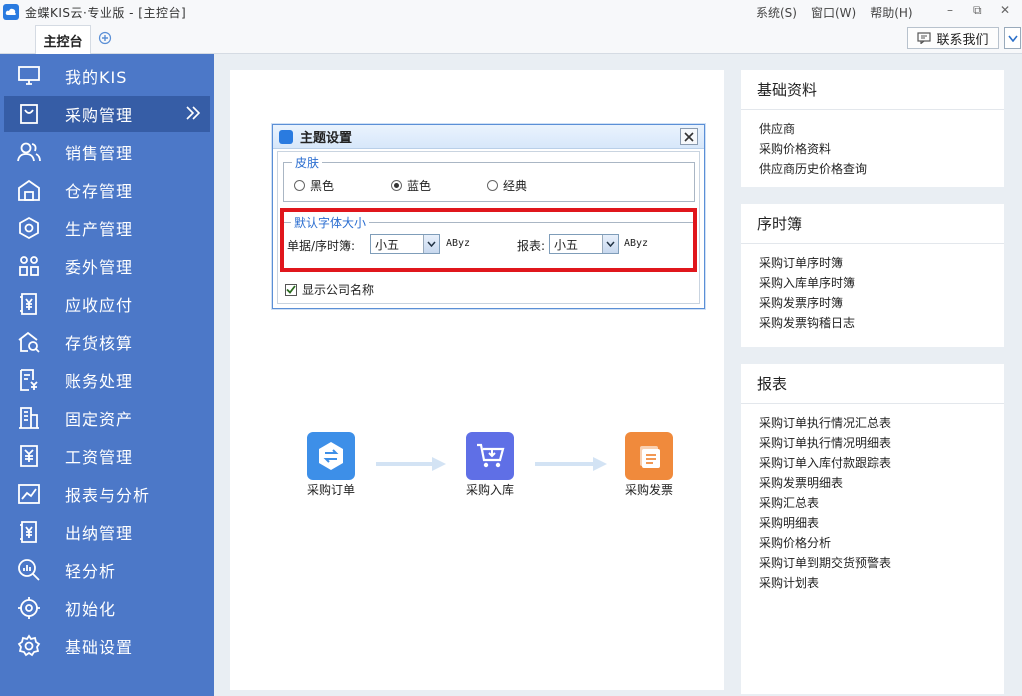 Image resolution: width=1022 pixels, height=696 pixels. I want to click on flow-label: 采购入库, so click(489, 490).